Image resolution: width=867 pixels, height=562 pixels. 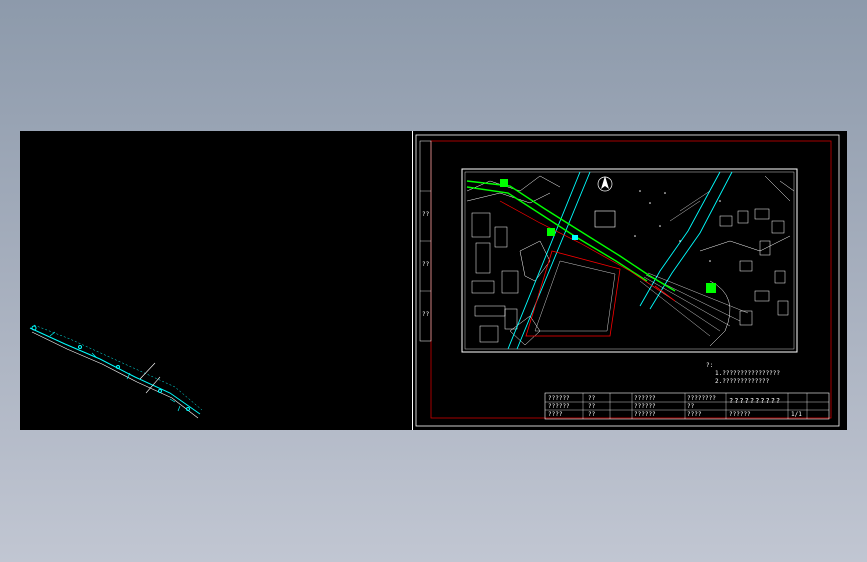 I want to click on project-title: ??????????, so click(x=755, y=401).